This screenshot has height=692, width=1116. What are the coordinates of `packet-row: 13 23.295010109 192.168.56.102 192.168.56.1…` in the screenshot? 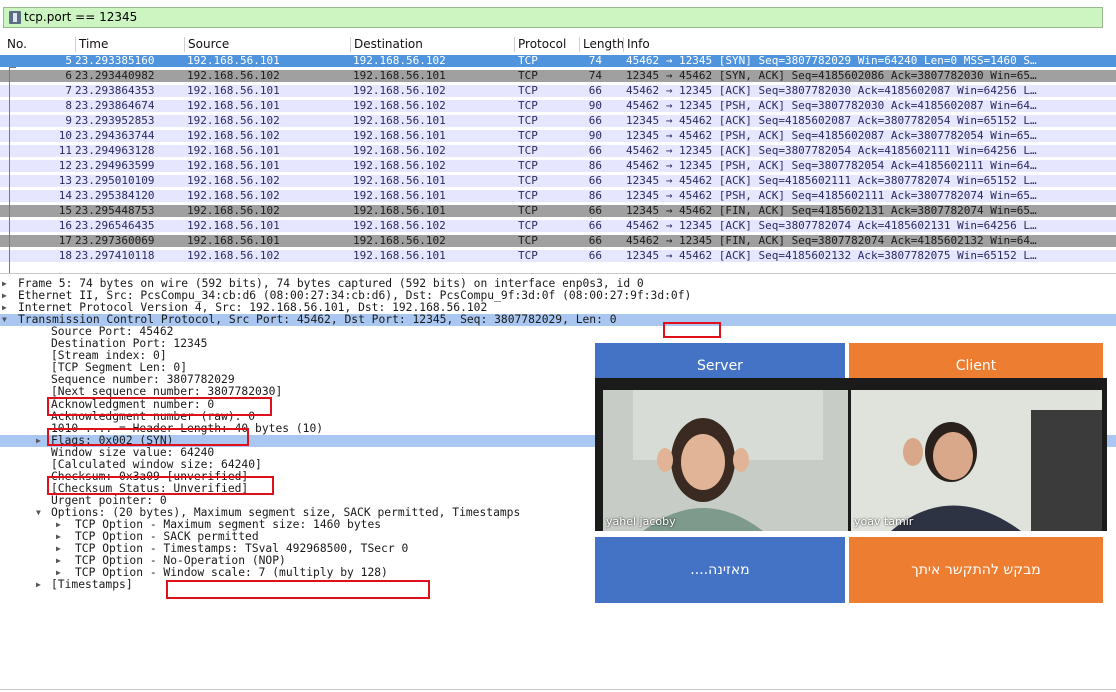 It's located at (558, 181).